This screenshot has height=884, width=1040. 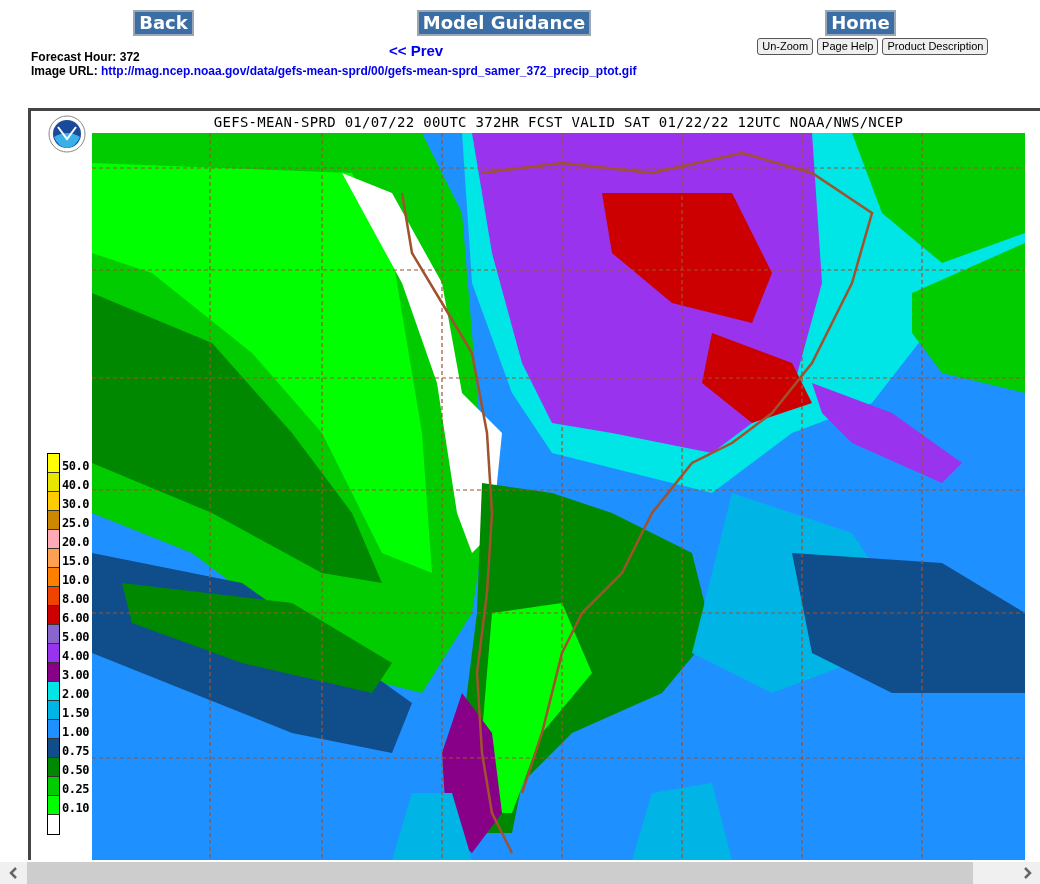 I want to click on tool-button: Page Help, so click(x=848, y=46).